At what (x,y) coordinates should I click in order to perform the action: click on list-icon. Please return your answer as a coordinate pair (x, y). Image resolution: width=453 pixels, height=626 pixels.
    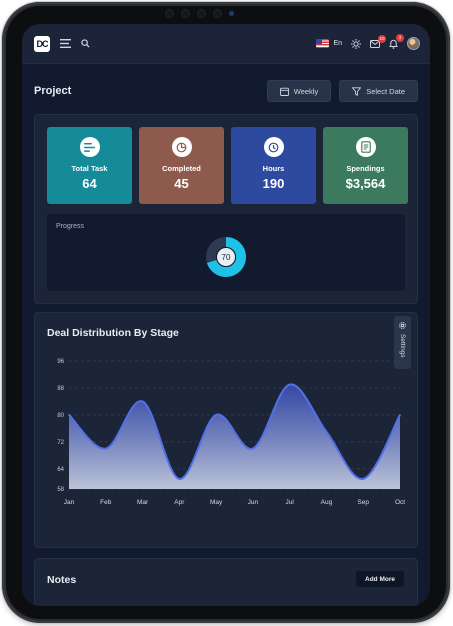
    Looking at the image, I should click on (89, 147).